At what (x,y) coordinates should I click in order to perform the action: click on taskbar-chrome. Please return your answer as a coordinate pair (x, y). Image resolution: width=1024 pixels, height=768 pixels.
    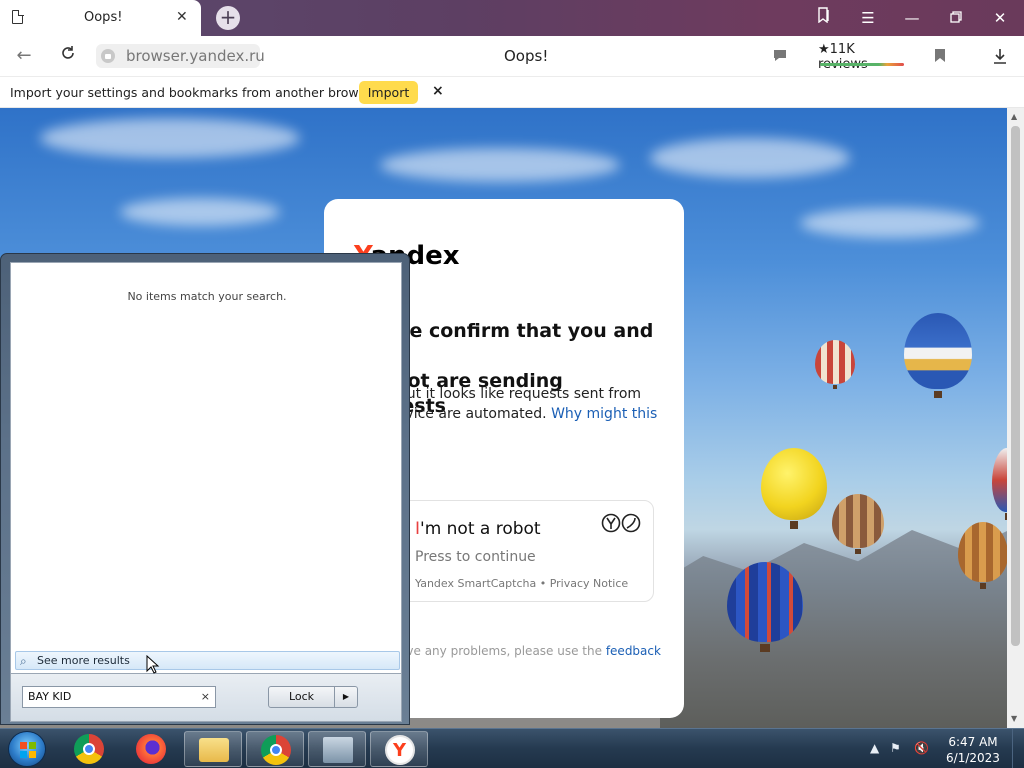
    Looking at the image, I should click on (89, 749).